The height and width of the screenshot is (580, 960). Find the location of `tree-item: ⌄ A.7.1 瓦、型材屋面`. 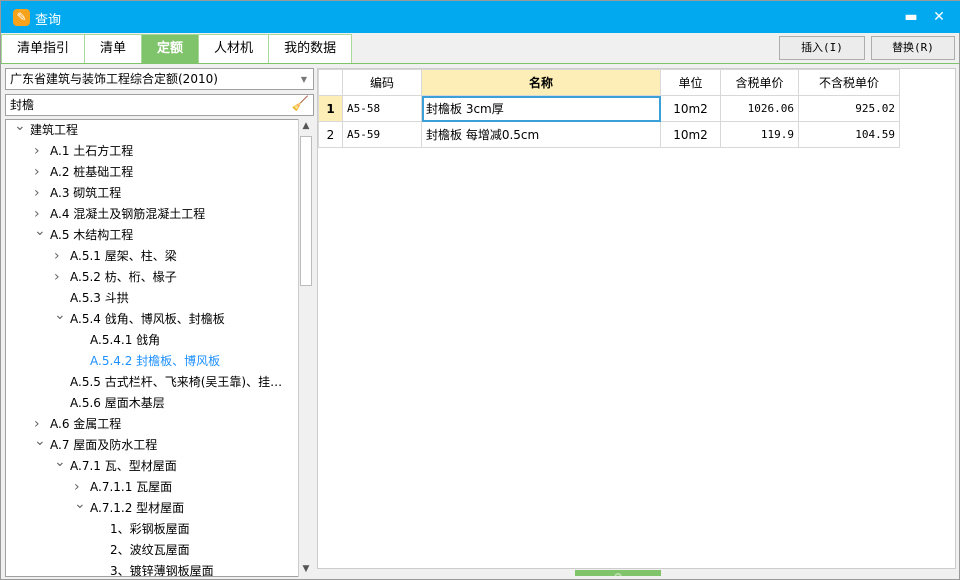

tree-item: ⌄ A.7.1 瓦、型材屋面 is located at coordinates (115, 465).